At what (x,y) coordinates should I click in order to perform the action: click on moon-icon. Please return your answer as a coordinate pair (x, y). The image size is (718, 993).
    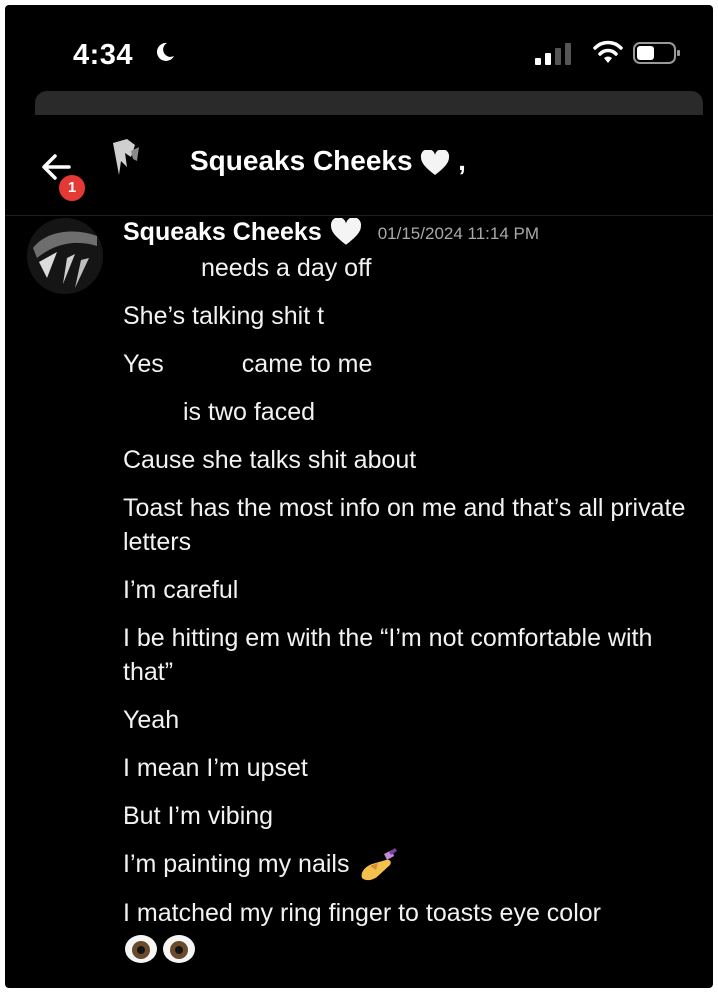
    Looking at the image, I should click on (165, 51).